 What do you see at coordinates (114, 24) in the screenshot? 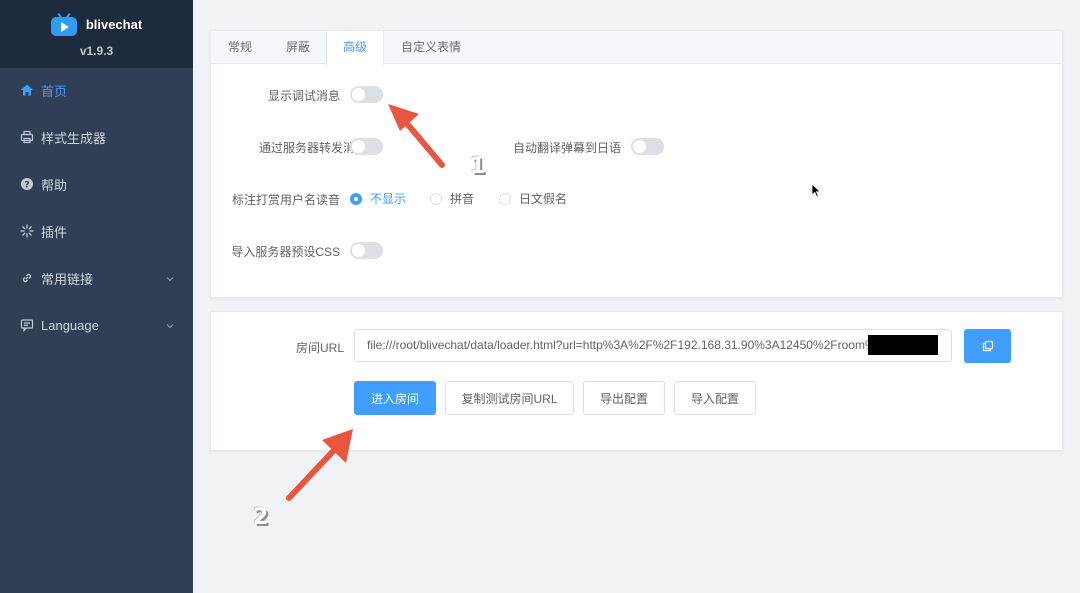
I see `app-name: blivechat` at bounding box center [114, 24].